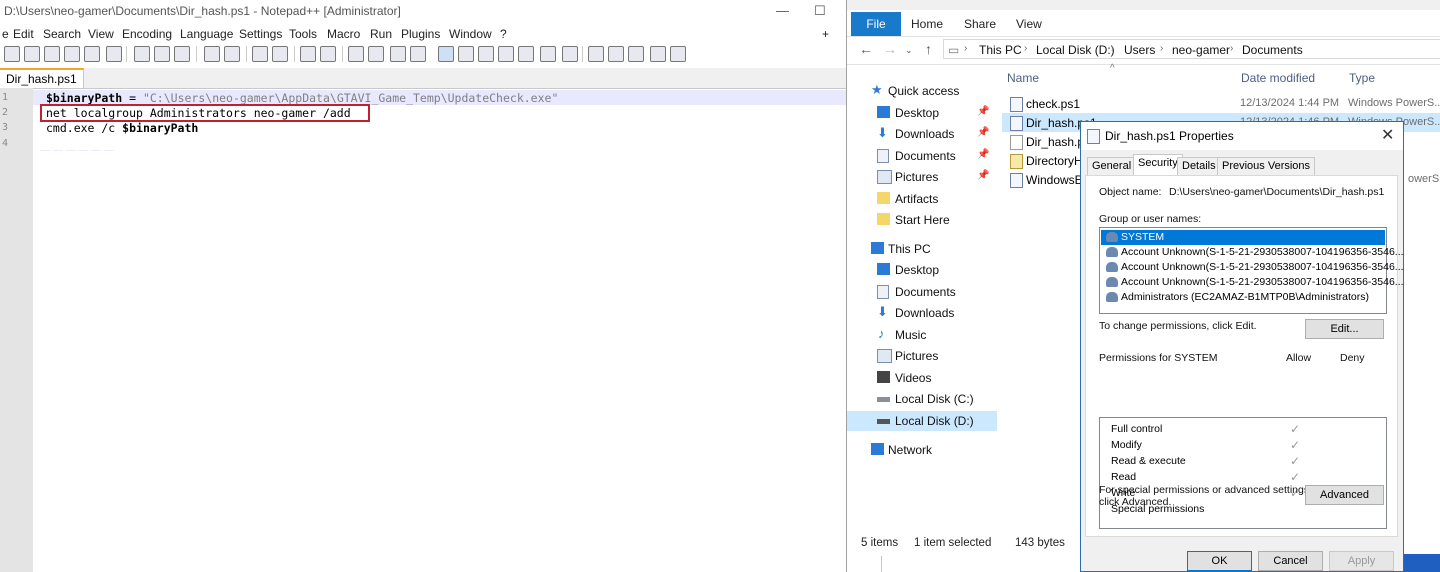 This screenshot has height=572, width=1440. Describe the element at coordinates (381, 34) in the screenshot. I see `menu-run: Run` at that location.